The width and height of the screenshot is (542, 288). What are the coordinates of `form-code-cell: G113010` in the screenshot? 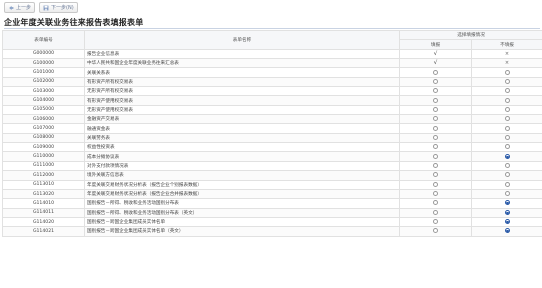 It's located at (43, 184).